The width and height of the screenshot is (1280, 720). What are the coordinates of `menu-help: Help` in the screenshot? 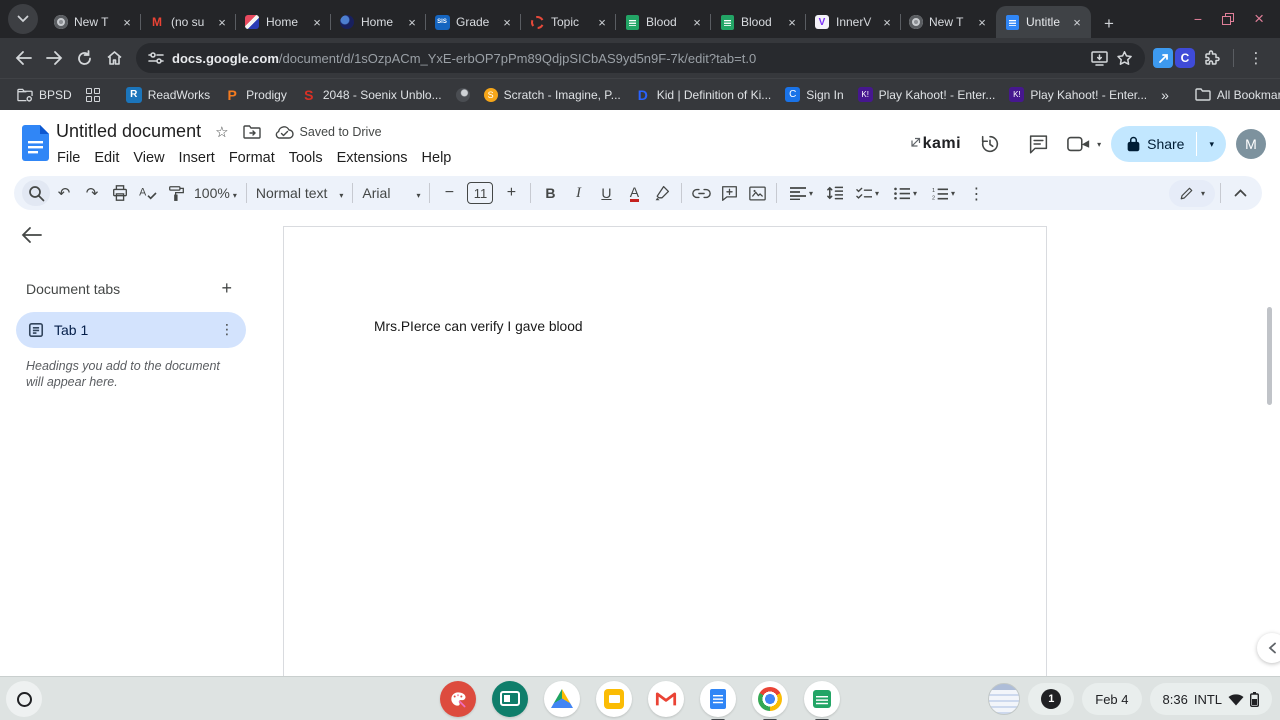 It's located at (437, 158).